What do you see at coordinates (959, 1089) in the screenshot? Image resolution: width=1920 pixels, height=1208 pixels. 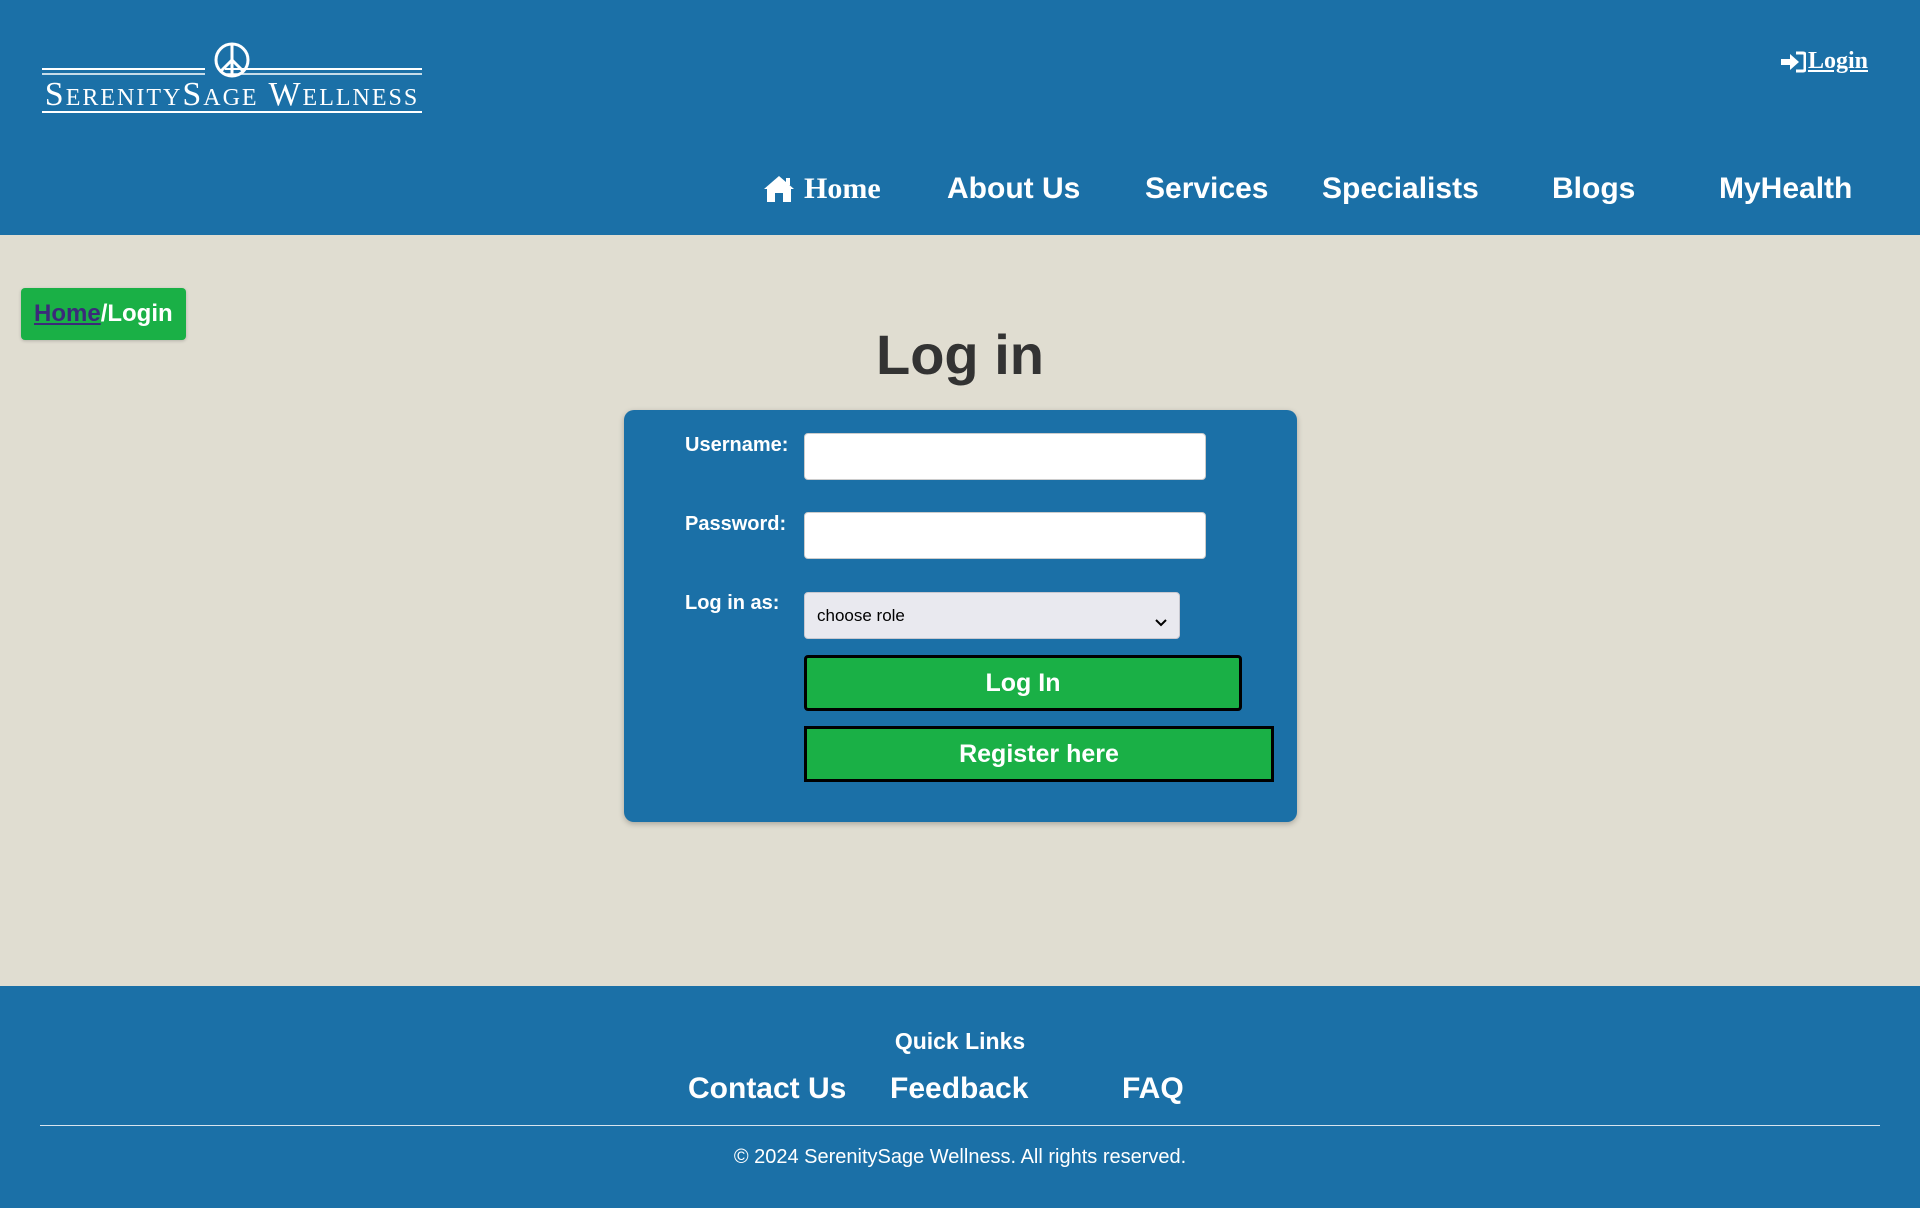 I see `footer-link-feedback: Feedback` at bounding box center [959, 1089].